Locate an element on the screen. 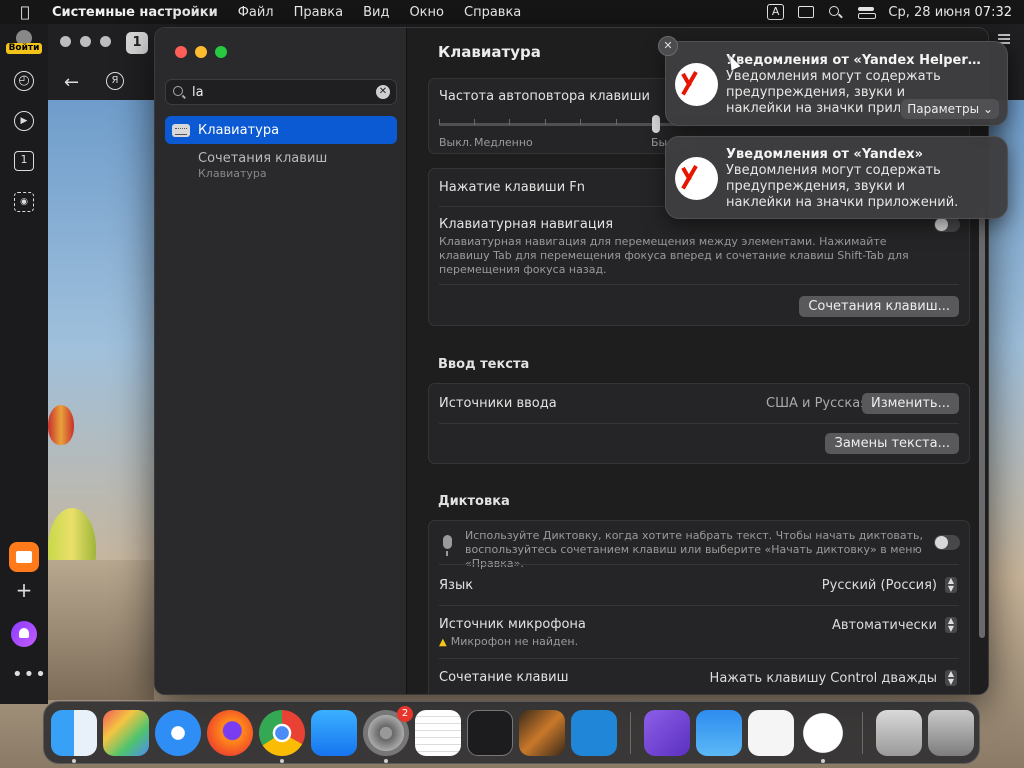 The width and height of the screenshot is (1024, 768). keyboard-icon is located at coordinates (181, 130).